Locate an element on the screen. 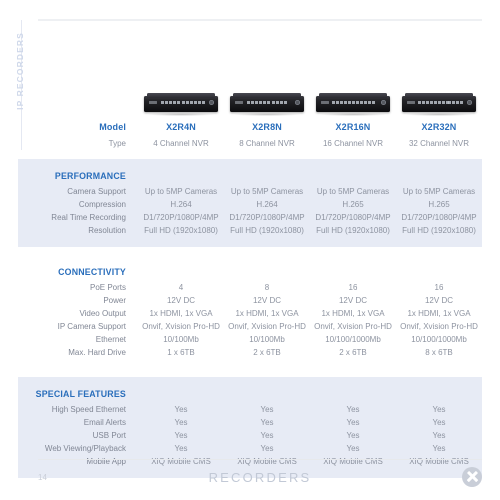 The height and width of the screenshot is (500, 500). page-footer: 14 RECORDERS is located at coordinates (260, 477).